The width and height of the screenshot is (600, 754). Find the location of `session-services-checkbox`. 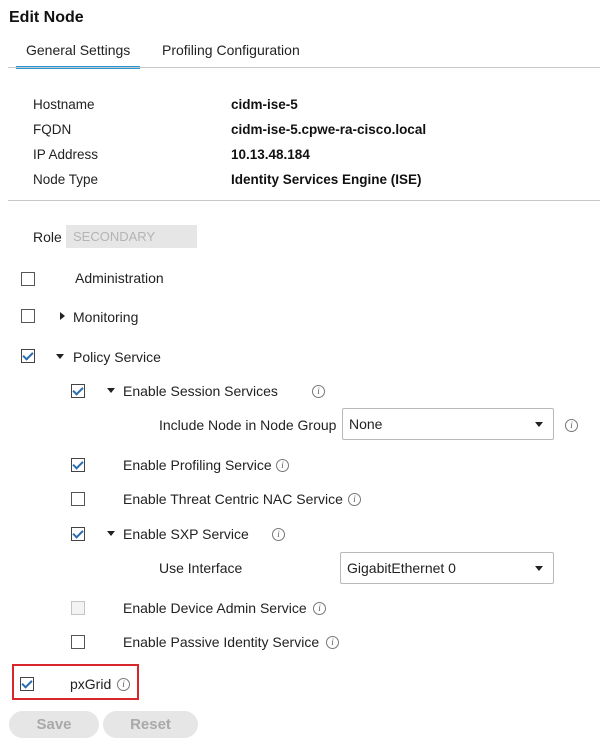

session-services-checkbox is located at coordinates (78, 391).